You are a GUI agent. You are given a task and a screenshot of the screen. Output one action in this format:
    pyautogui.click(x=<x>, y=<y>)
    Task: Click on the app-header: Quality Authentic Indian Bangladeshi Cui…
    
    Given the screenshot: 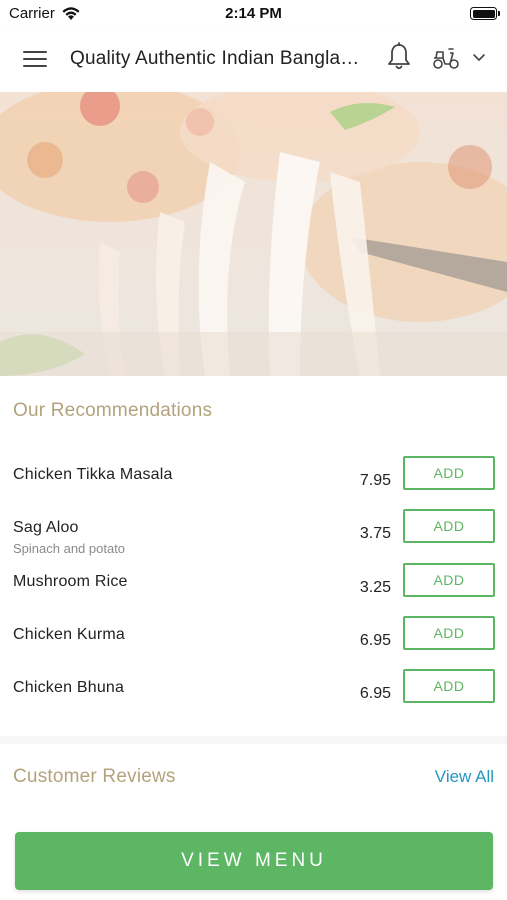 What is the action you would take?
    pyautogui.click(x=253, y=59)
    